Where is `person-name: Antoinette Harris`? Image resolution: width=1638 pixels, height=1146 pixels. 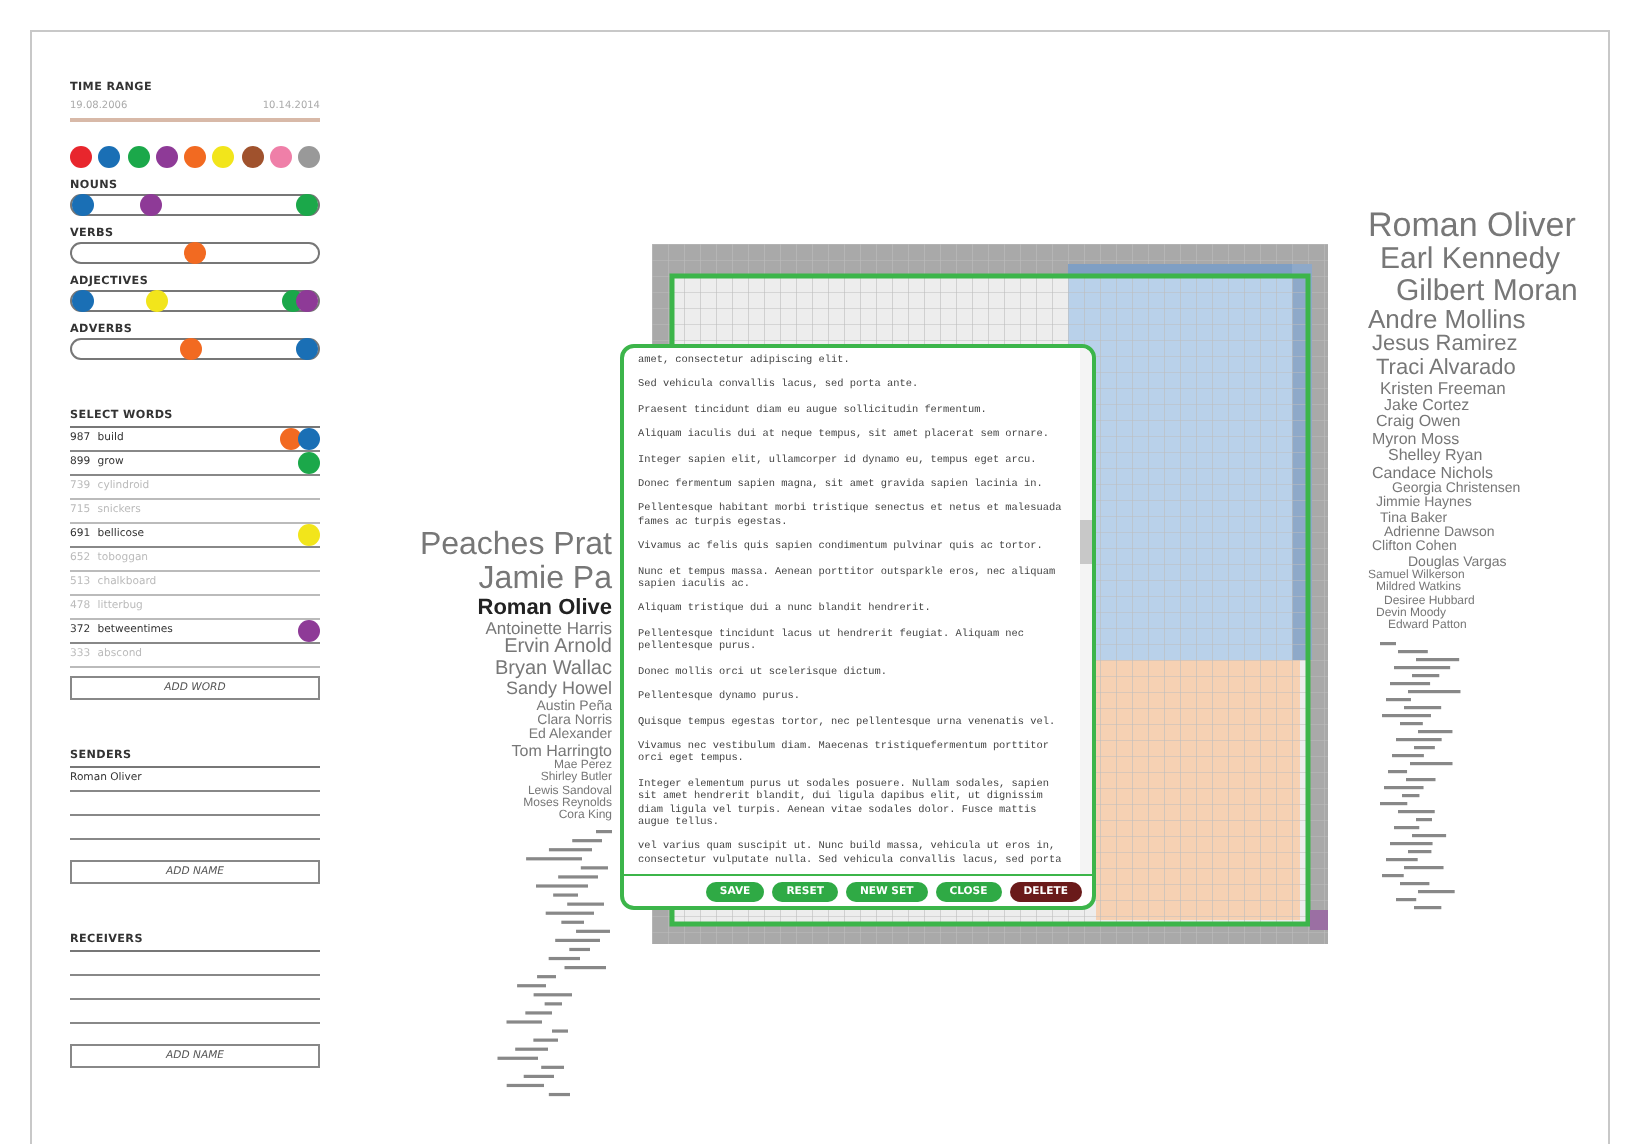 person-name: Antoinette Harris is located at coordinates (548, 629).